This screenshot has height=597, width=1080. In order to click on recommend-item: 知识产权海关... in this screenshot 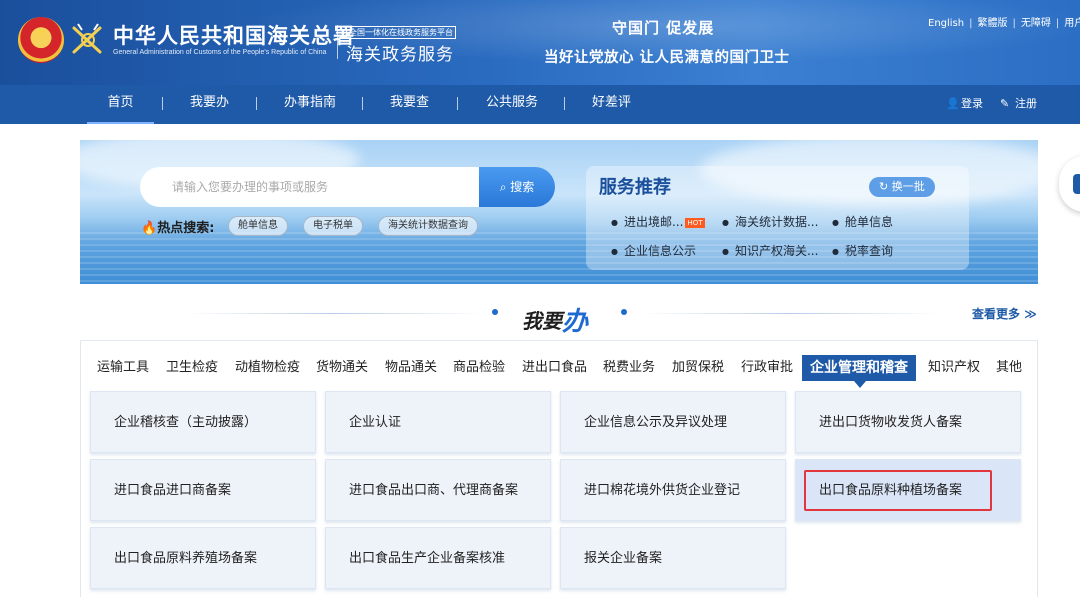, I will do `click(770, 250)`.